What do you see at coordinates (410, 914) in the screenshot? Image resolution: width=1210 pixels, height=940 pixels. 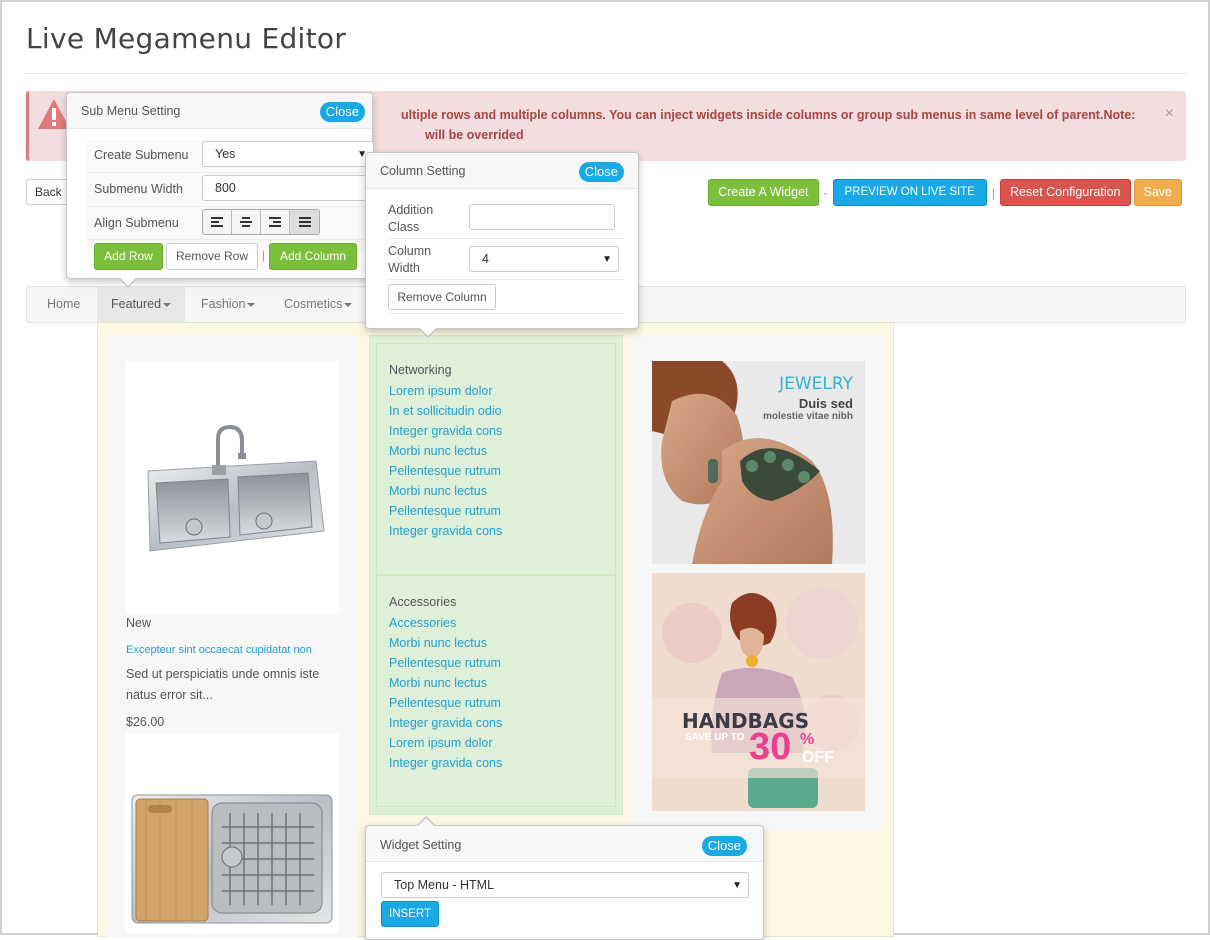 I see `insert-button: INSERT` at bounding box center [410, 914].